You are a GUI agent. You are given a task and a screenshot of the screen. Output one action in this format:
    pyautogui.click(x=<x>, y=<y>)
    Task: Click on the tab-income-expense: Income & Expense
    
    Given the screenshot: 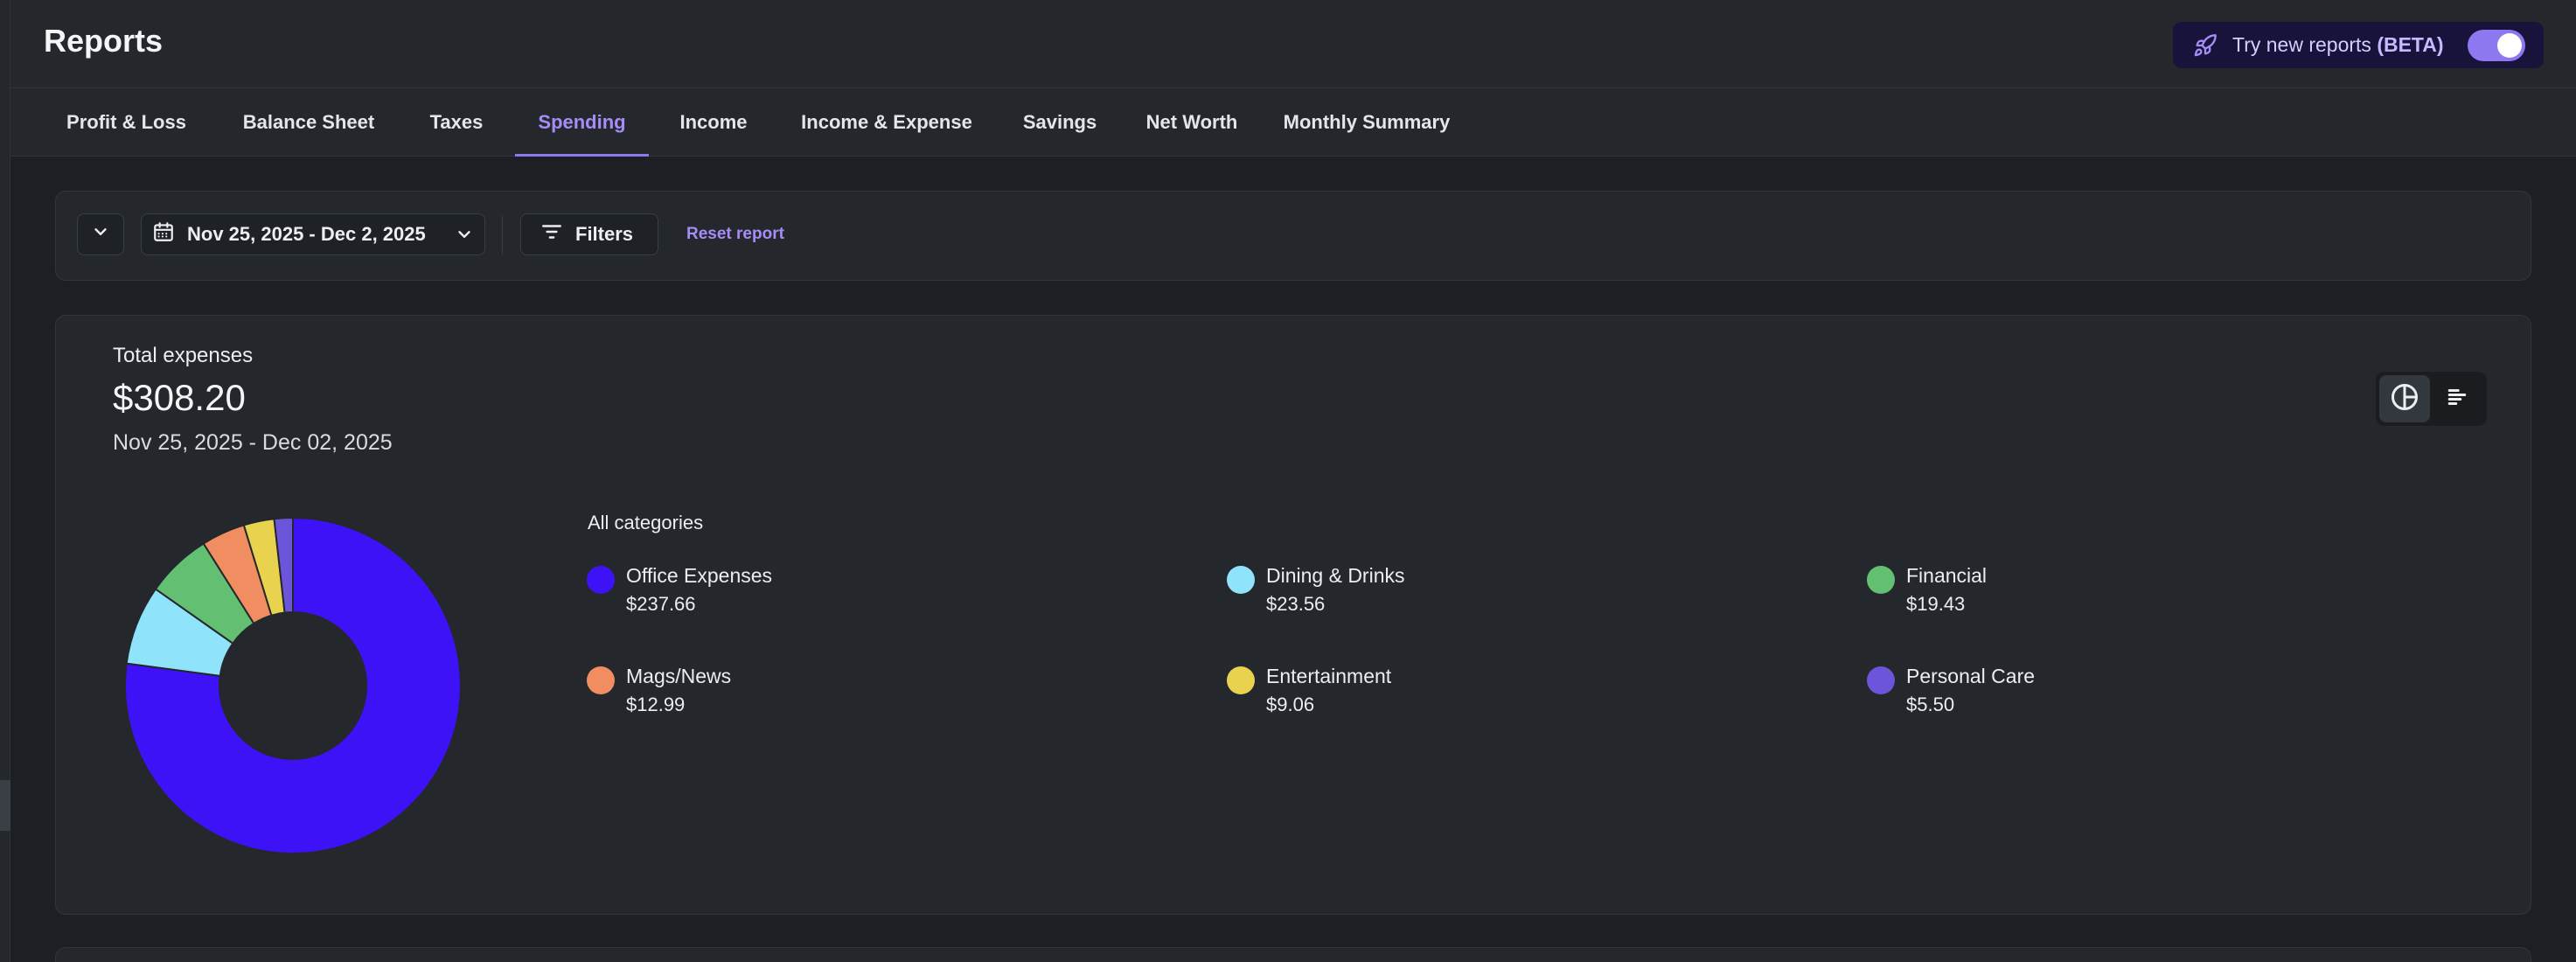 What is the action you would take?
    pyautogui.click(x=886, y=122)
    